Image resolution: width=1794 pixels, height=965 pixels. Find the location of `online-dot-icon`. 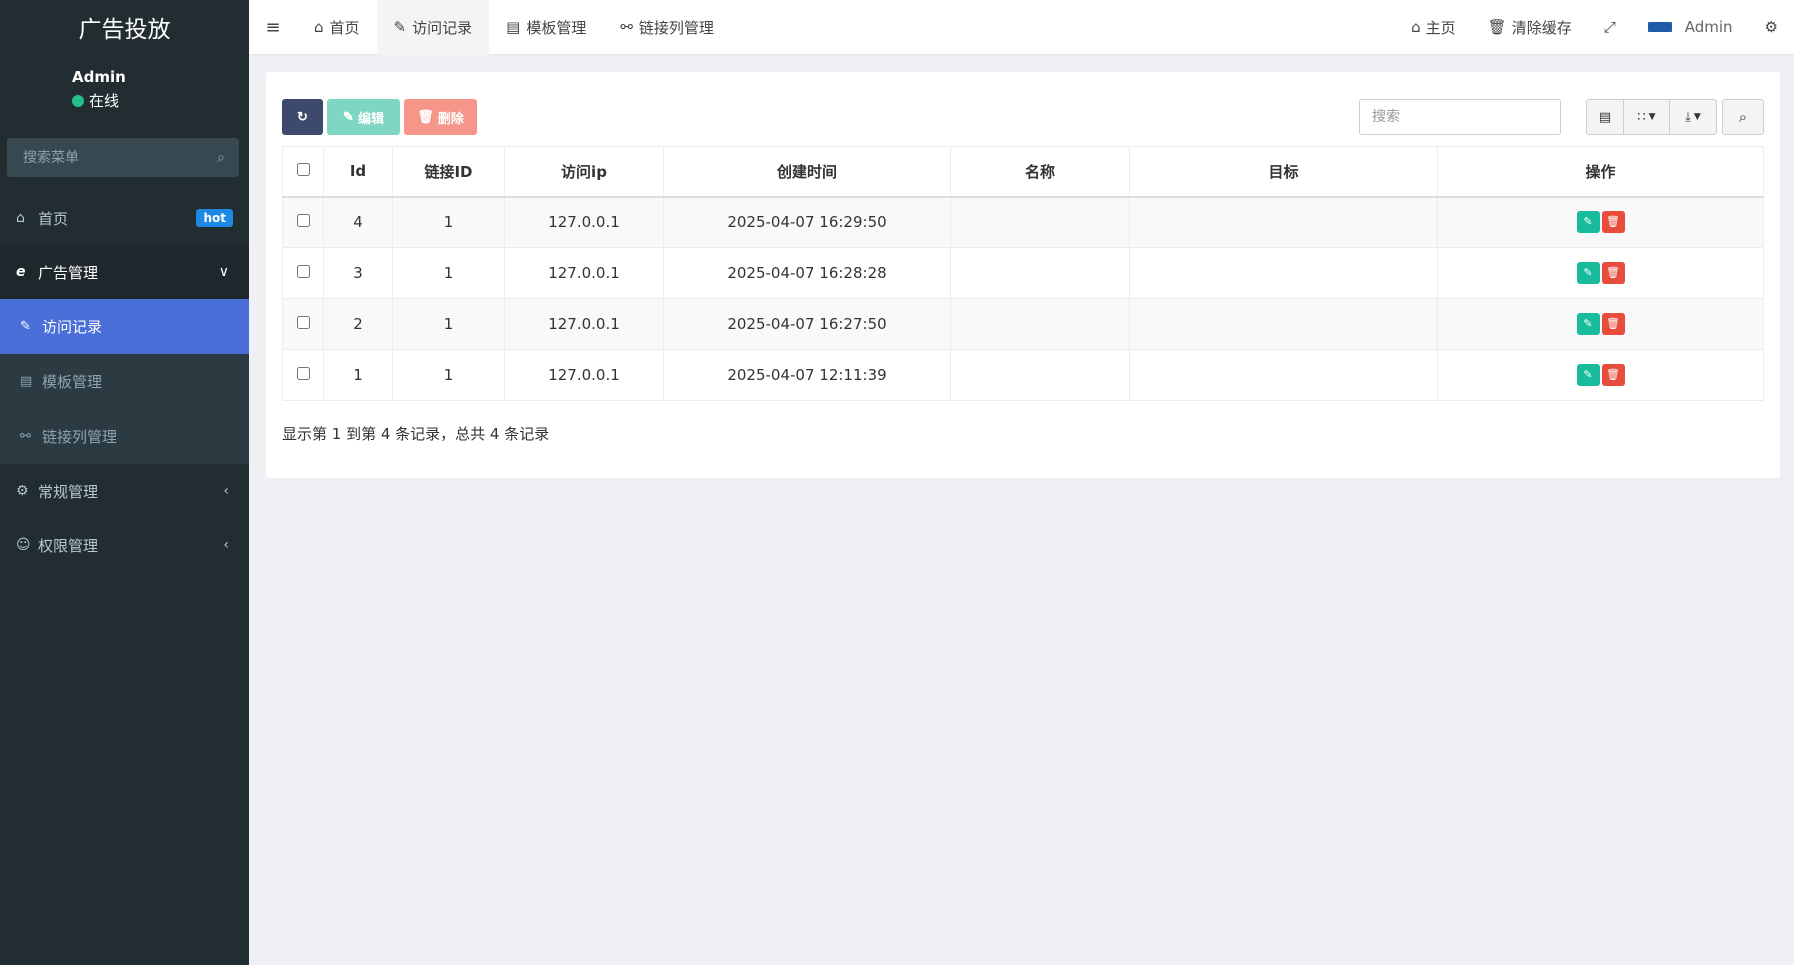

online-dot-icon is located at coordinates (78, 100).